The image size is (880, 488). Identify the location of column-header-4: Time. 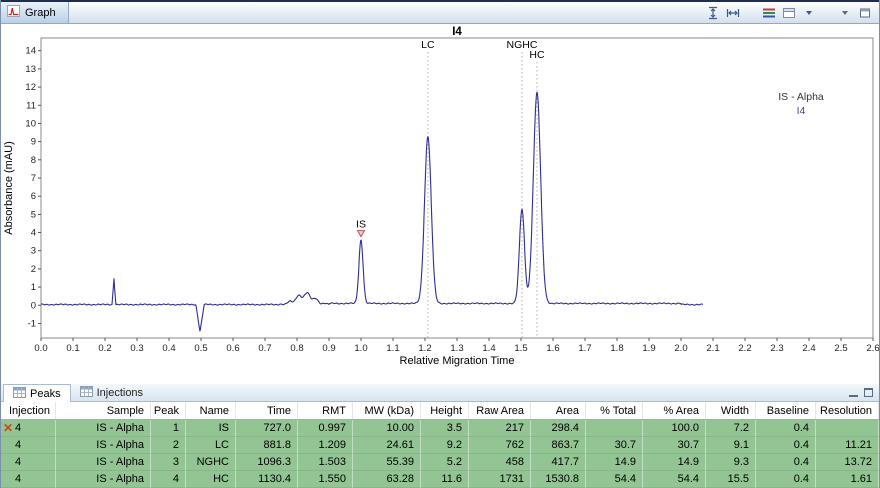
(267, 410).